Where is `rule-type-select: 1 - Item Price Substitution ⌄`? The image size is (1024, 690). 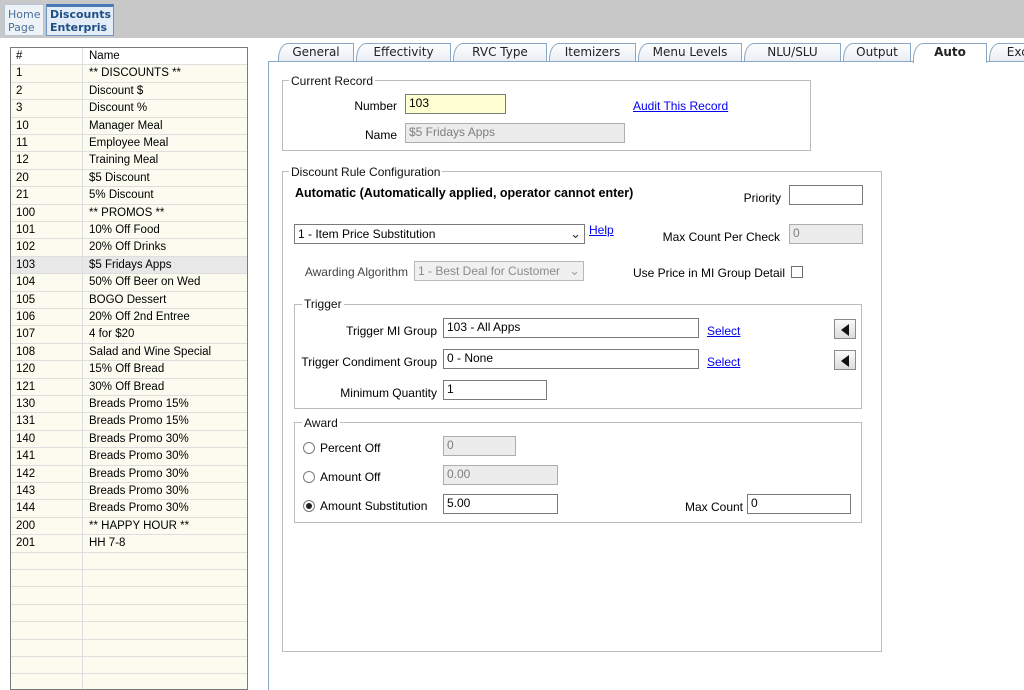 rule-type-select: 1 - Item Price Substitution ⌄ is located at coordinates (439, 234).